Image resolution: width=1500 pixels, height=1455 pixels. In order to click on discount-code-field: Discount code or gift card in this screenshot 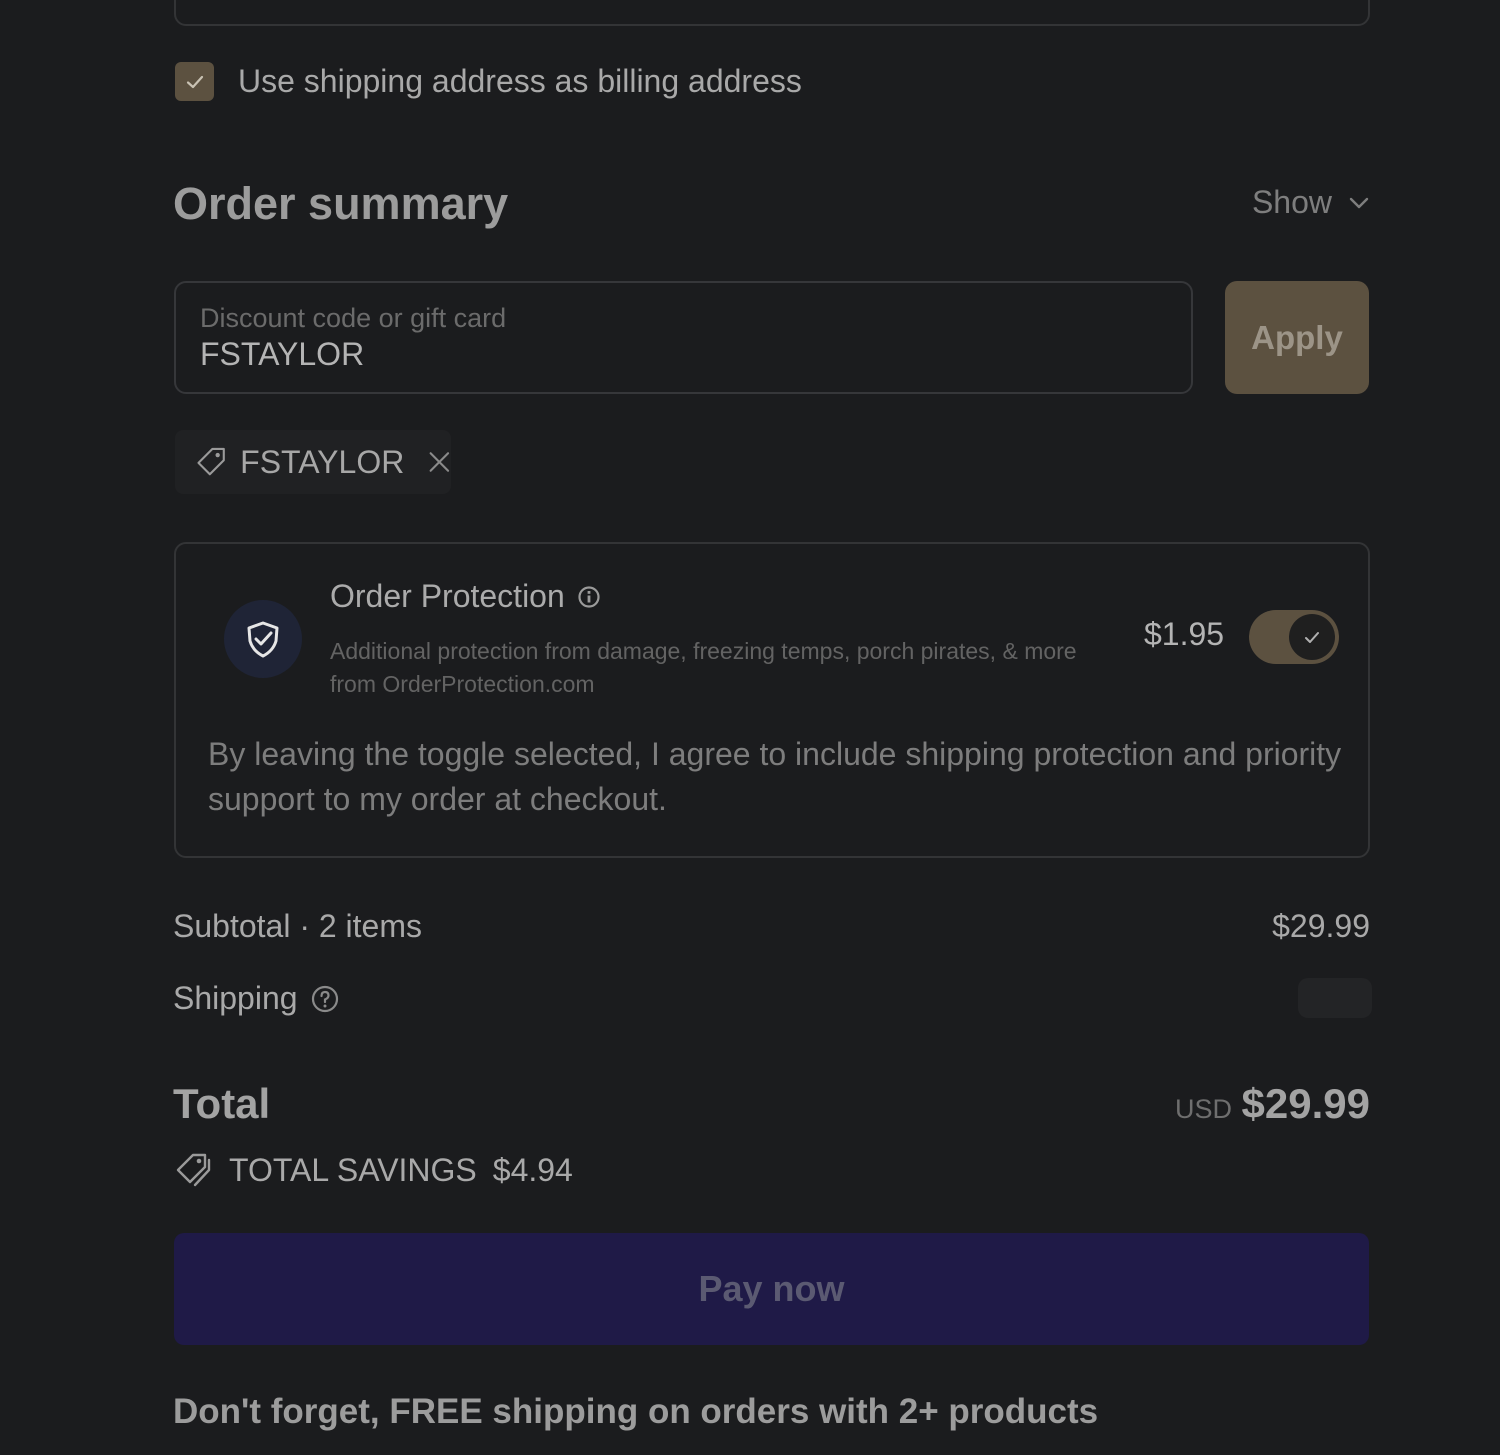, I will do `click(683, 337)`.